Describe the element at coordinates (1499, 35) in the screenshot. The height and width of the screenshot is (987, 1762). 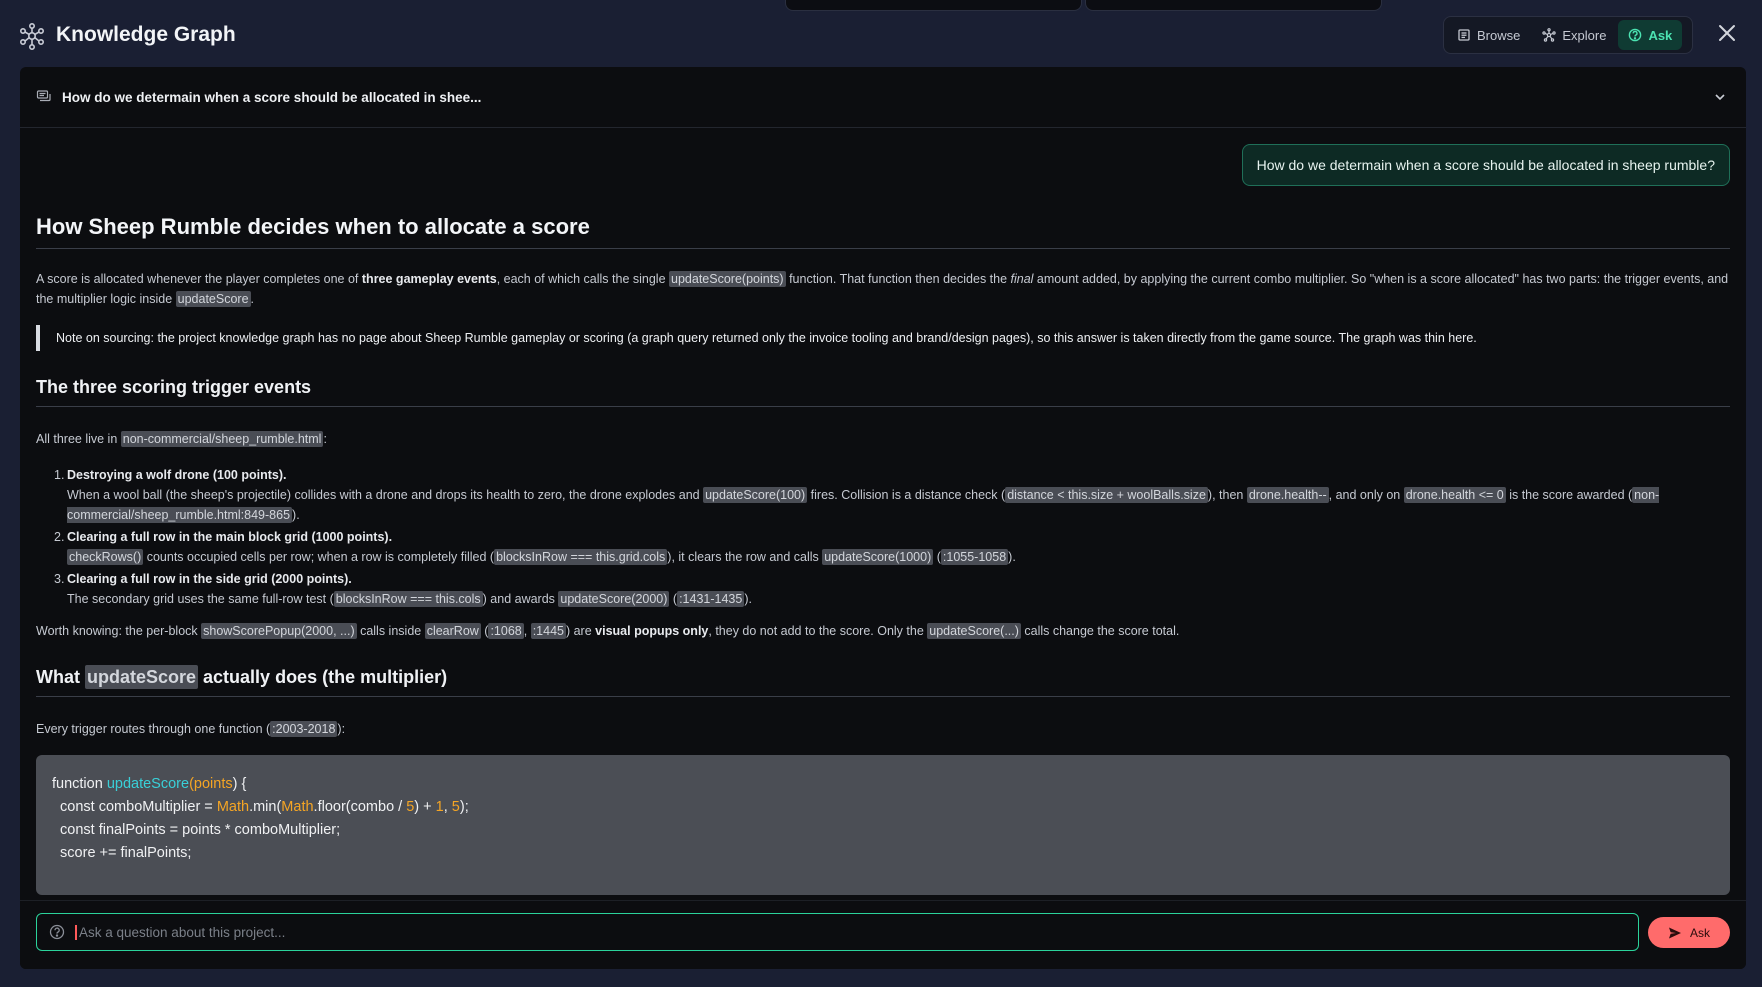
I see `browse-label: Browse` at that location.